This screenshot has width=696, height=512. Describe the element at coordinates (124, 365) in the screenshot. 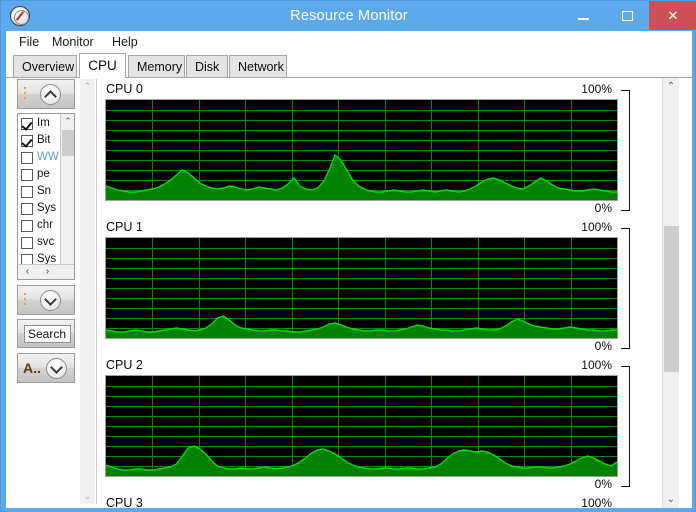

I see `chart-title: CPU 2` at that location.